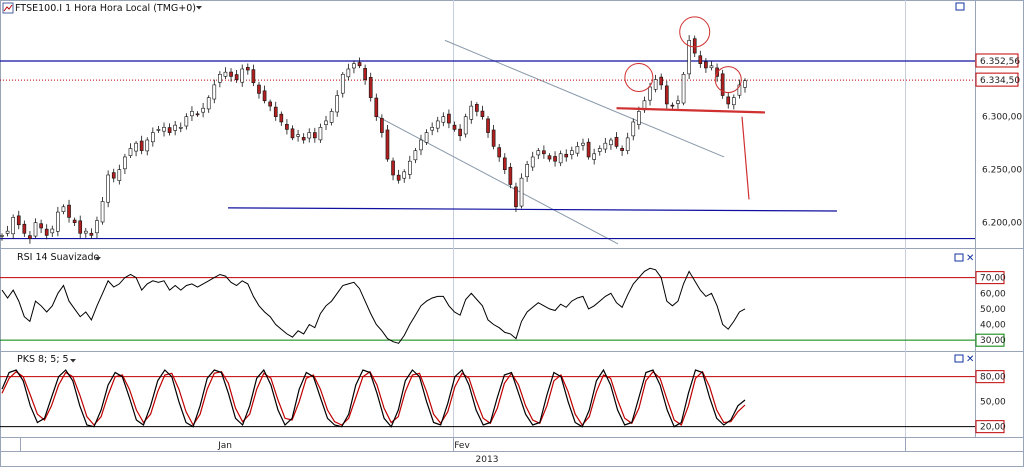 Image resolution: width=1024 pixels, height=472 pixels. I want to click on y-tick-label: 50,00, so click(993, 310).